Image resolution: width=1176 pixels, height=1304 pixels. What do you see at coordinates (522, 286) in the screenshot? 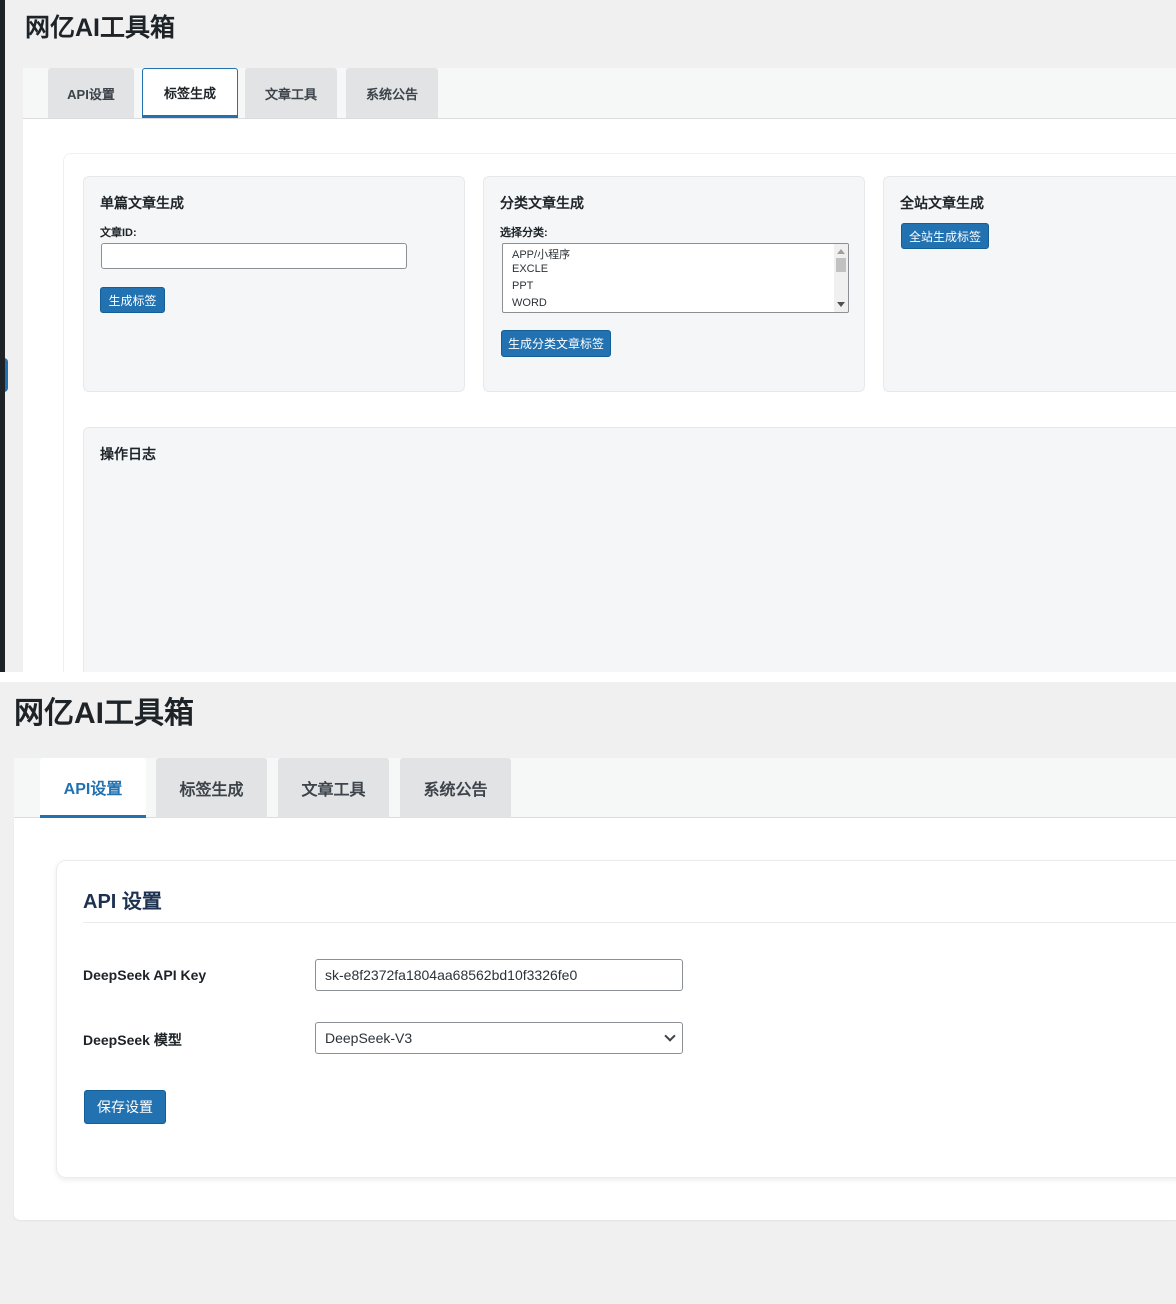
I see `category-option: PPT` at bounding box center [522, 286].